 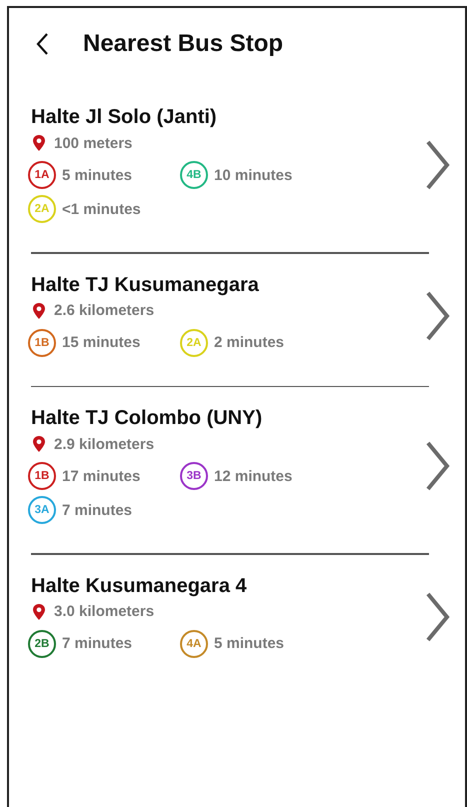 I want to click on arrival-time: 10 minutes, so click(x=253, y=175).